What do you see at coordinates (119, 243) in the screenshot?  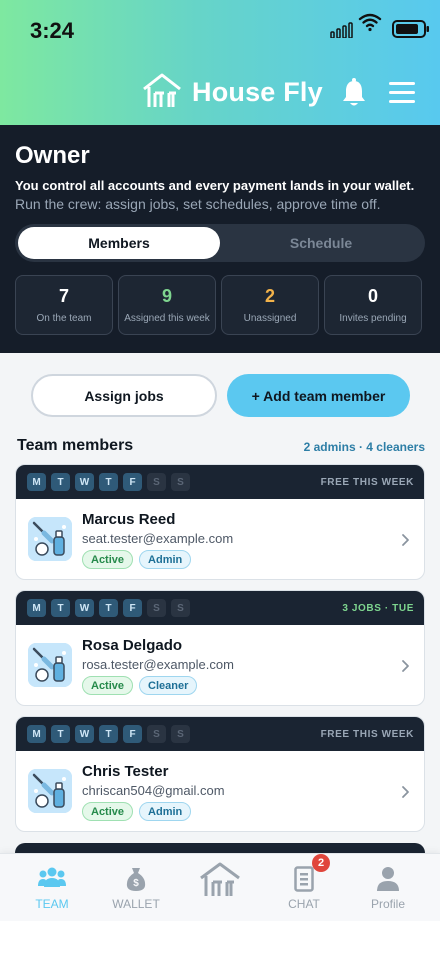 I see `tab-members: Members` at bounding box center [119, 243].